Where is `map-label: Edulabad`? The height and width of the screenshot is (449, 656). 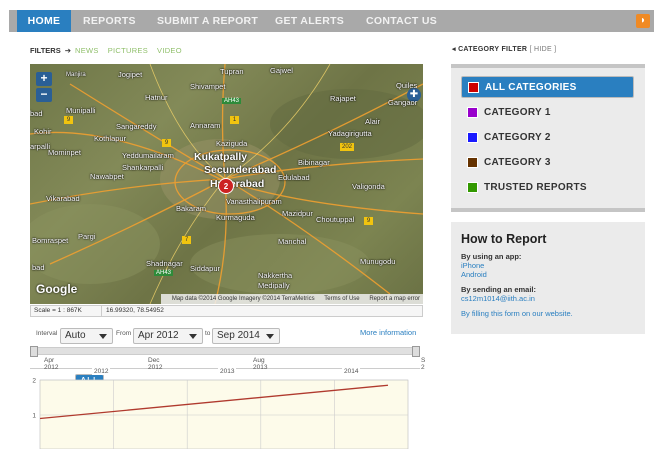 map-label: Edulabad is located at coordinates (294, 177).